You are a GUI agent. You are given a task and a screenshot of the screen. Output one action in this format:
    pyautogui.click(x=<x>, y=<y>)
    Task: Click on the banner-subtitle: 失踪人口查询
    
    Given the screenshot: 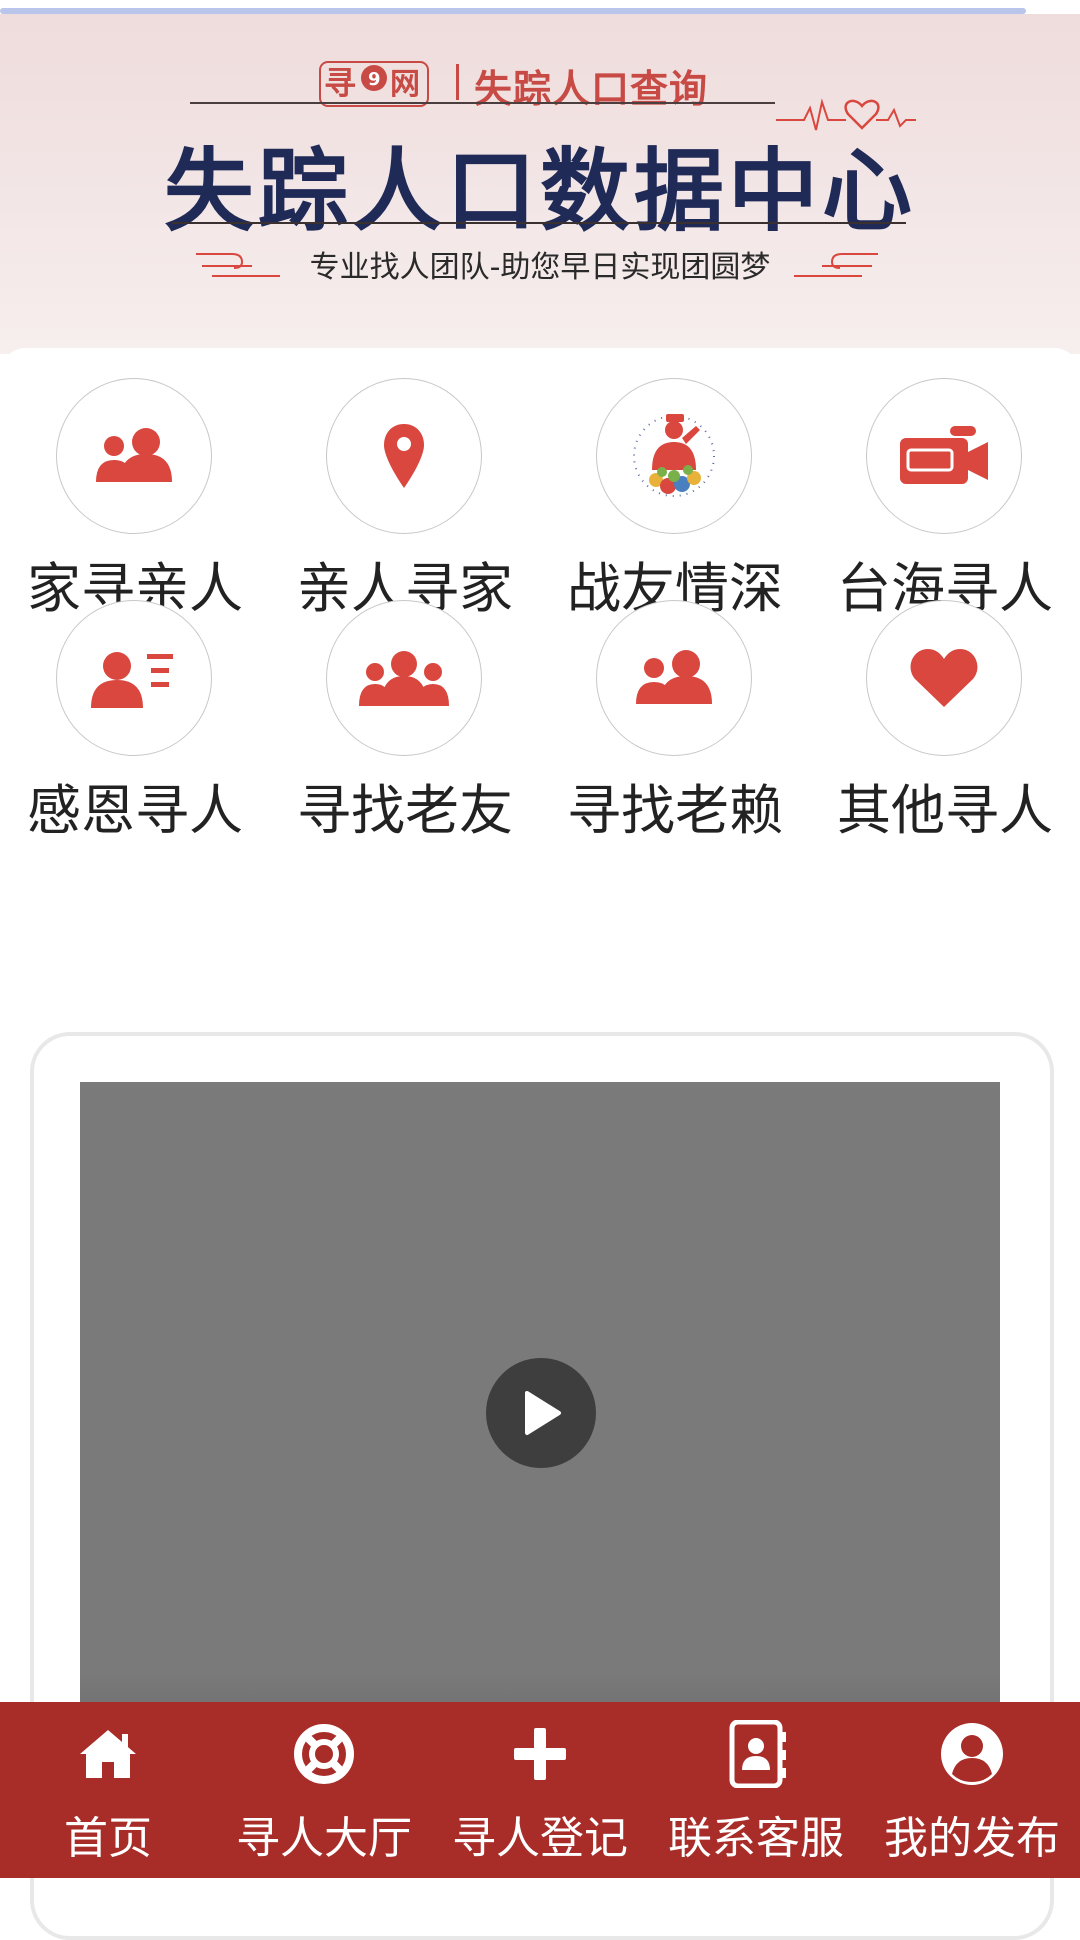 What is the action you would take?
    pyautogui.click(x=591, y=89)
    